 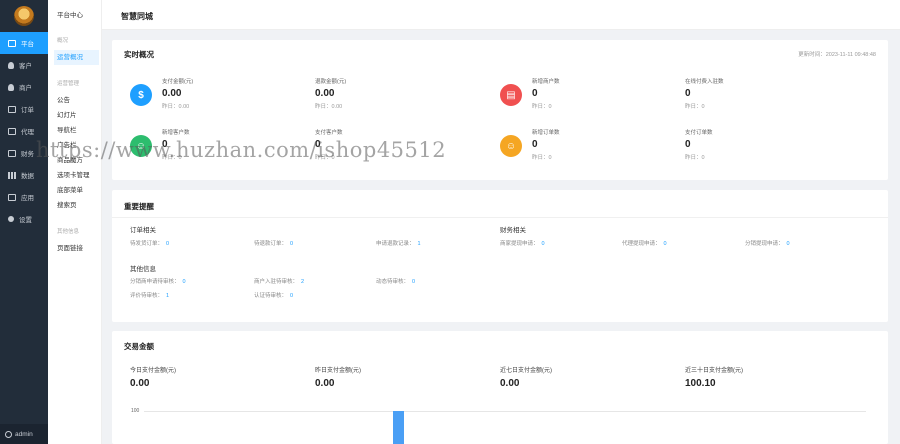 What do you see at coordinates (24, 65) in the screenshot?
I see `nav-item-customers: 客户` at bounding box center [24, 65].